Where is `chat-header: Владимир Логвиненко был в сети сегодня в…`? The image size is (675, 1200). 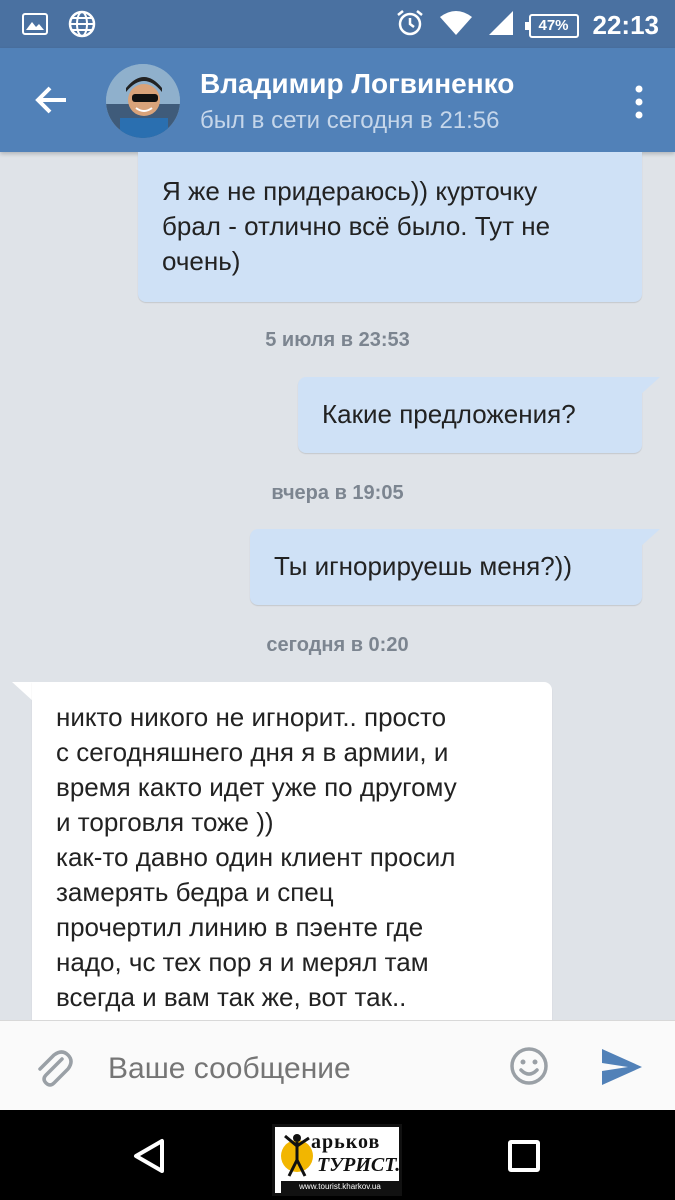
chat-header: Владимир Логвиненко был в сети сегодня в… is located at coordinates (337, 100).